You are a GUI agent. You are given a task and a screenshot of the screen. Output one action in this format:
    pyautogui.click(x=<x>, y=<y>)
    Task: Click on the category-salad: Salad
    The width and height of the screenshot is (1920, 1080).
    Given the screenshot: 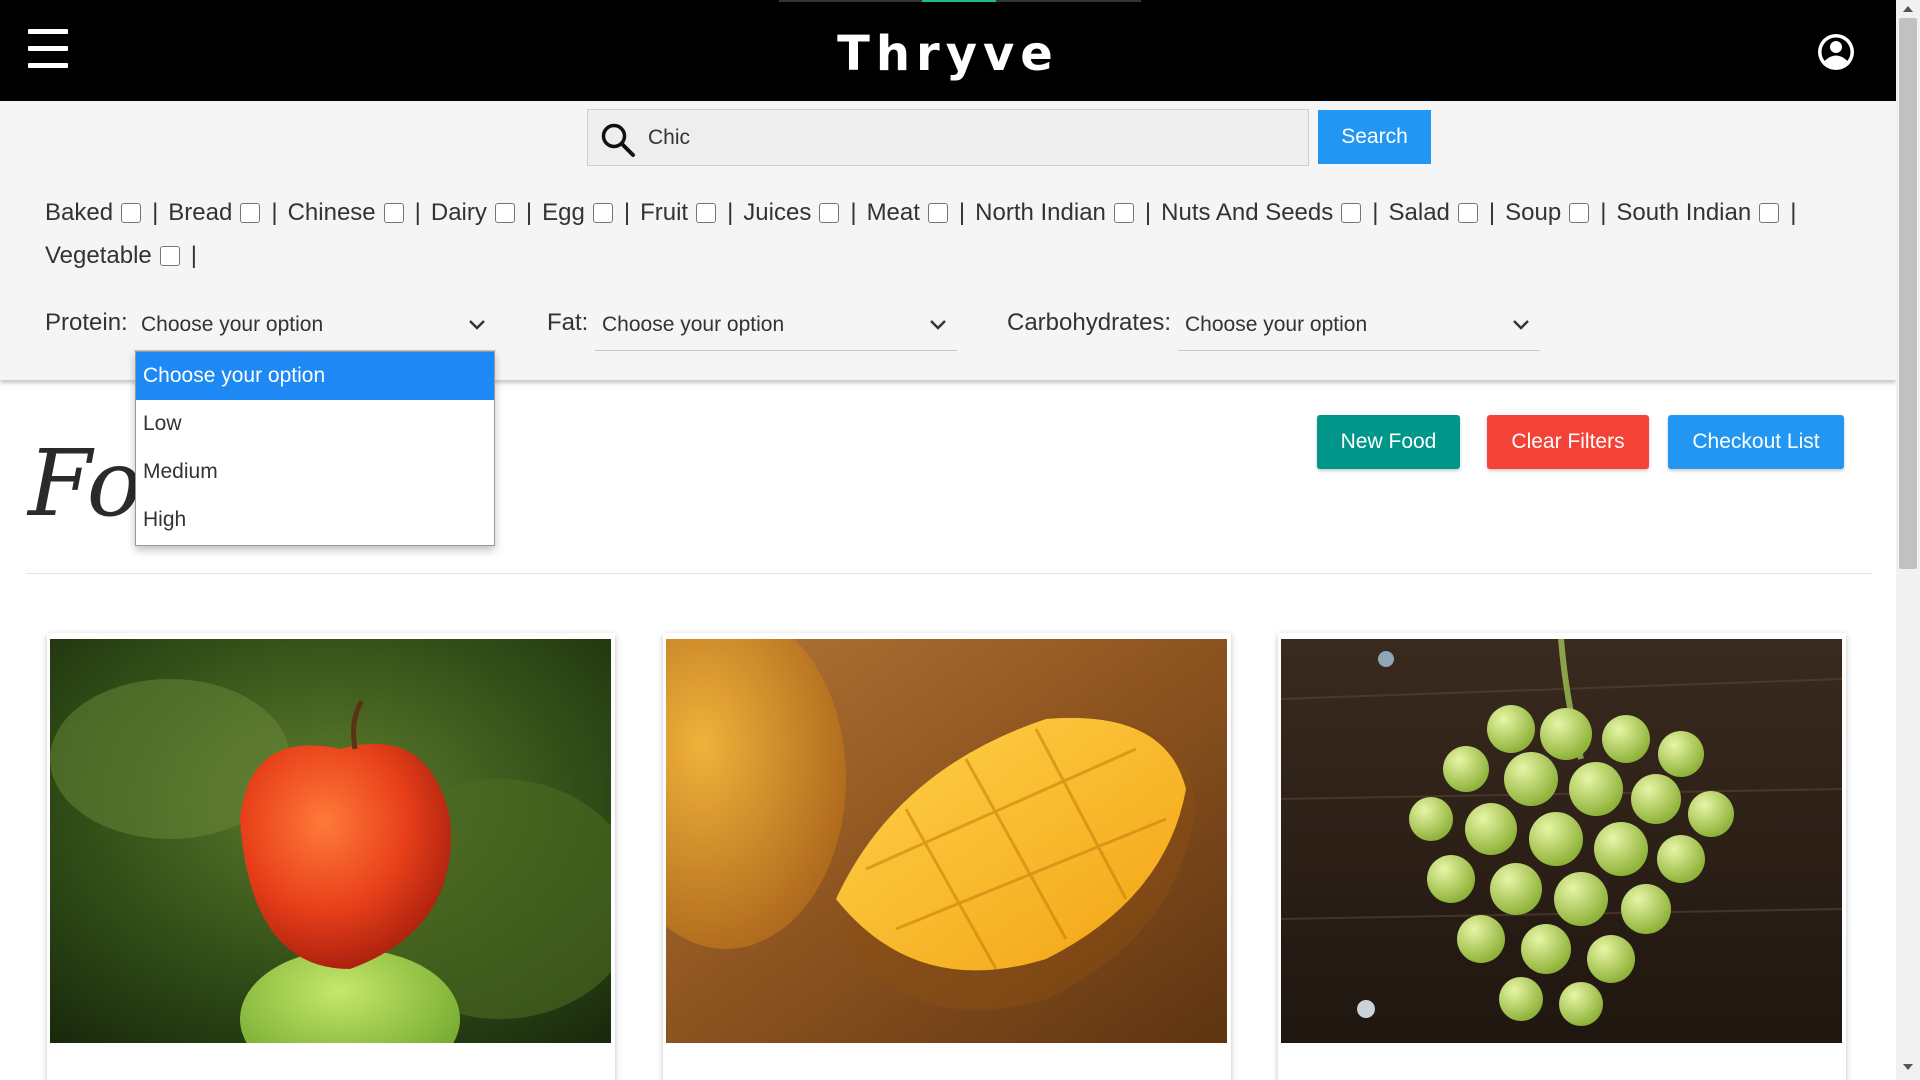 What is the action you would take?
    pyautogui.click(x=1433, y=213)
    